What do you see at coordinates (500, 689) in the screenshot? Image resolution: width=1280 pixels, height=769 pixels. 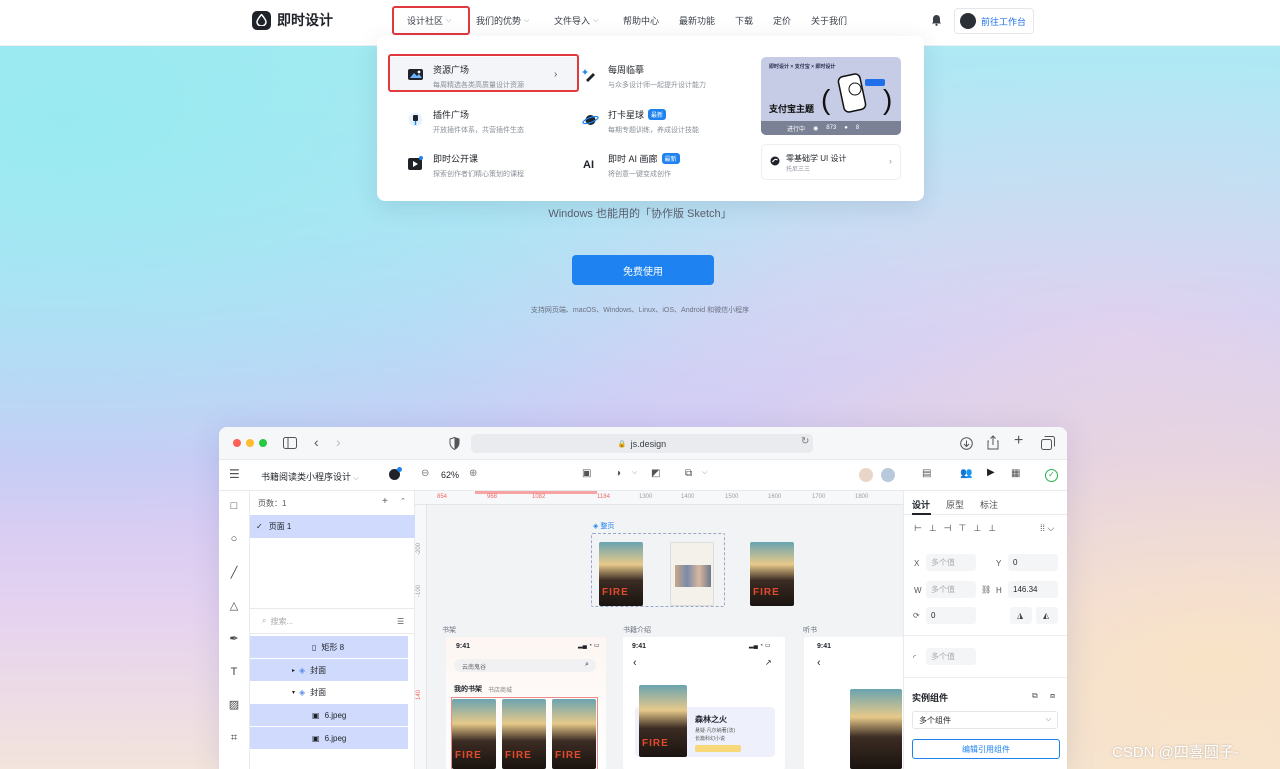 I see `tab-bookstore: 书店商城` at bounding box center [500, 689].